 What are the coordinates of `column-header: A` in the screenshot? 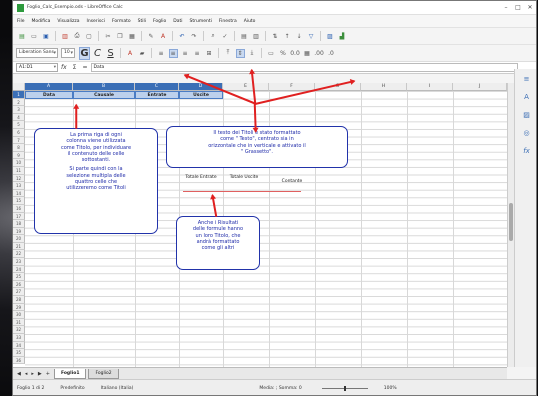 It's located at (49, 87).